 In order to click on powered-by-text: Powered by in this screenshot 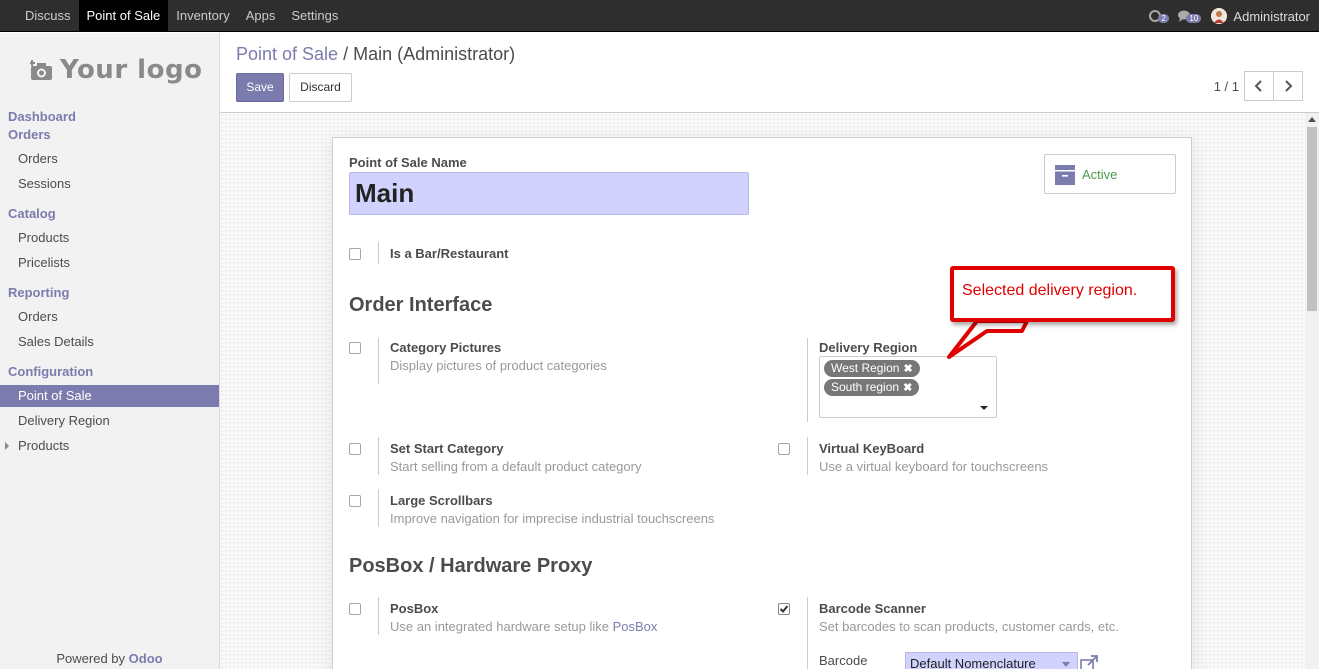, I will do `click(91, 658)`.